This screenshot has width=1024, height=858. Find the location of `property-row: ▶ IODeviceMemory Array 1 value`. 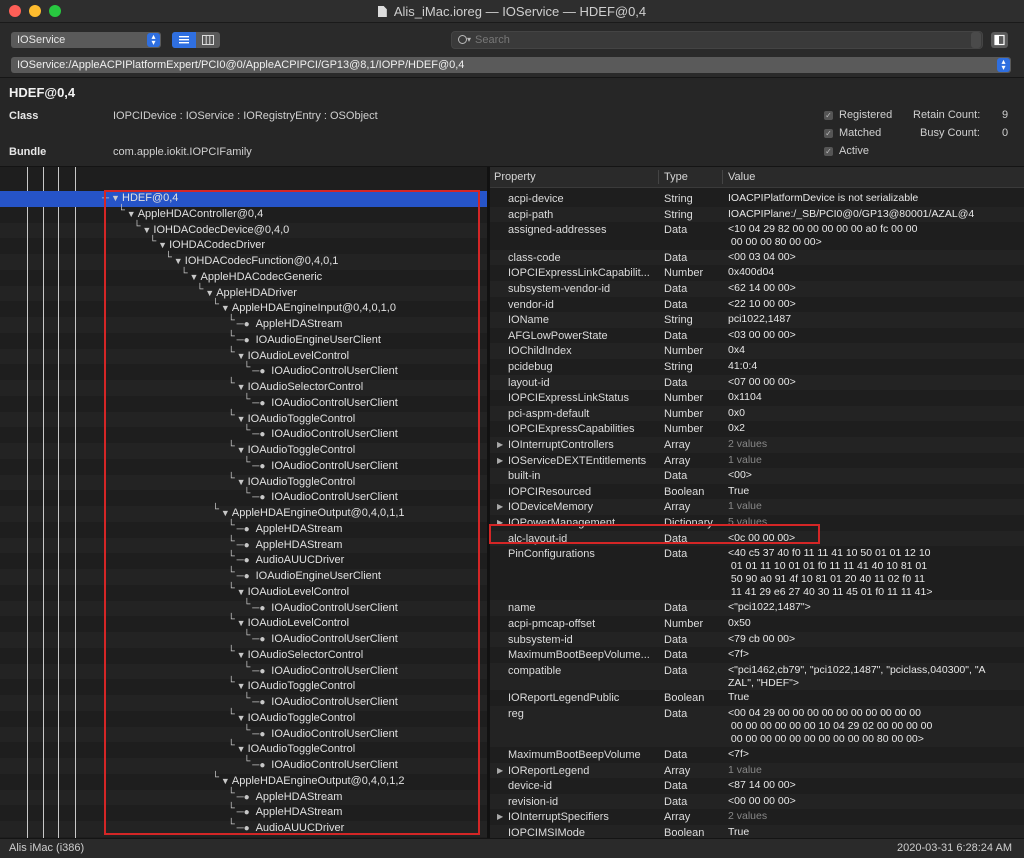

property-row: ▶ IODeviceMemory Array 1 value is located at coordinates (757, 507).